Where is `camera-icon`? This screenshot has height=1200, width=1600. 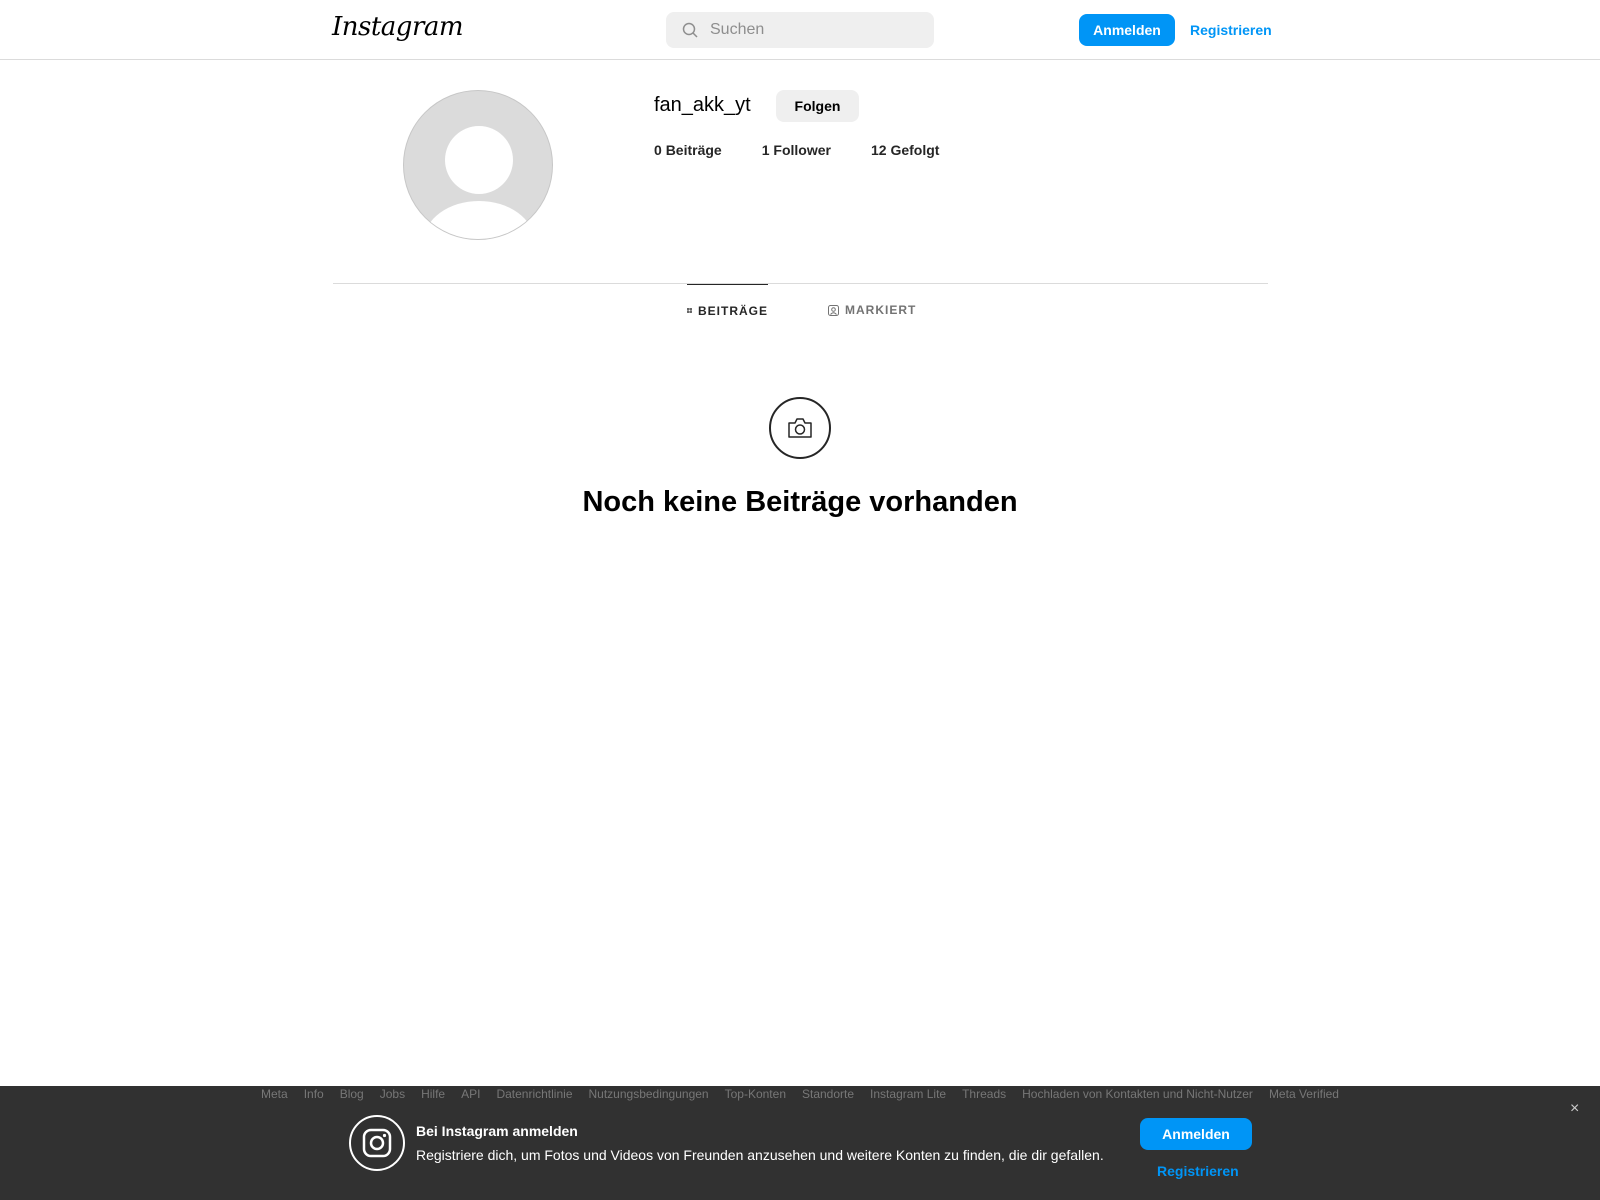
camera-icon is located at coordinates (800, 428).